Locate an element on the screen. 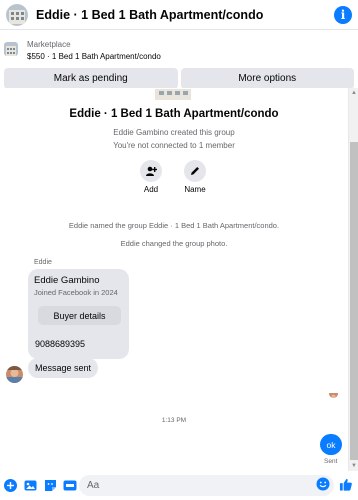 Image resolution: width=358 pixels, height=500 pixels. add-person-icon is located at coordinates (151, 171).